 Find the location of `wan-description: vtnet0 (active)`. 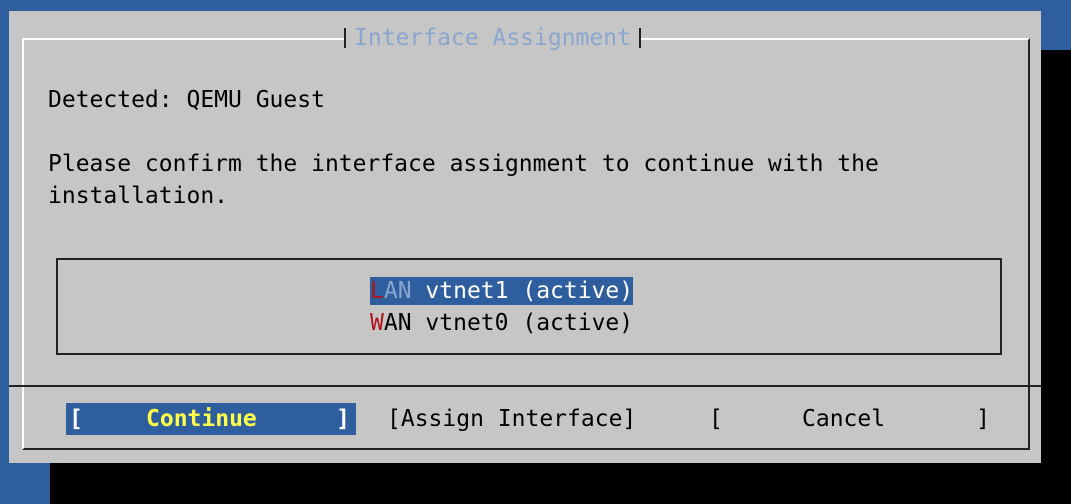

wan-description: vtnet0 (active) is located at coordinates (529, 323).